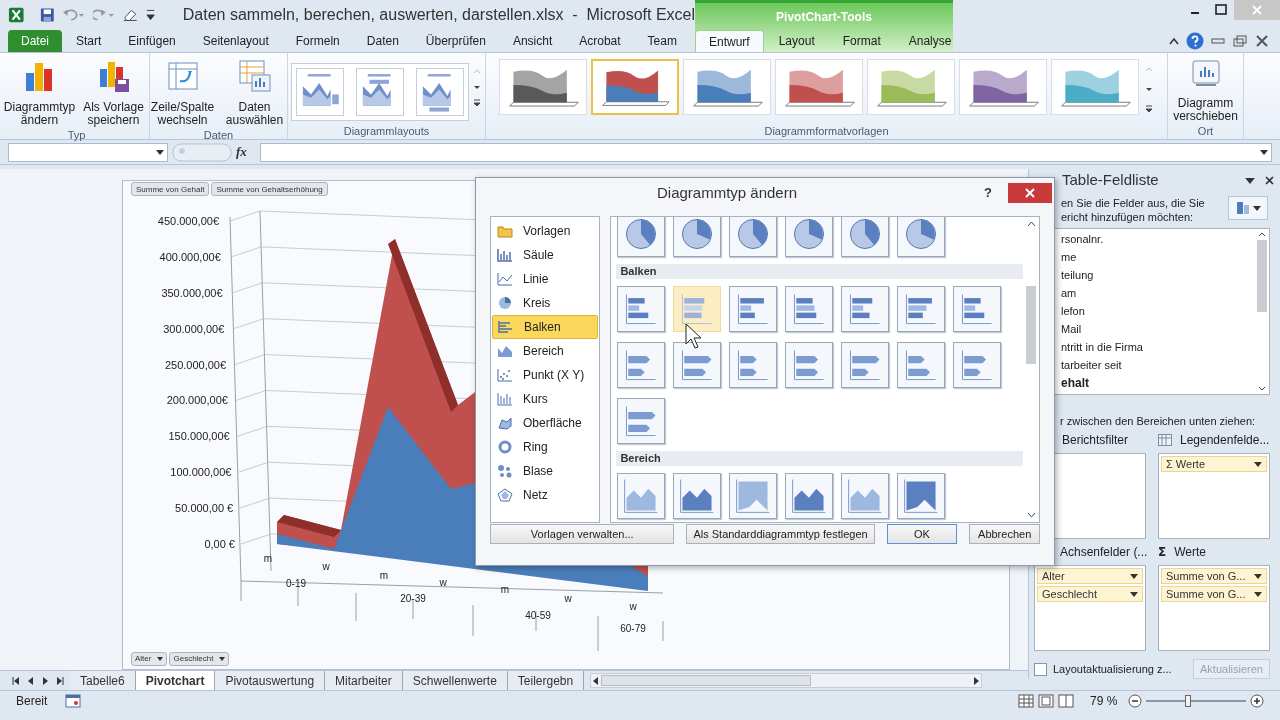 Image resolution: width=1280 pixels, height=720 pixels. What do you see at coordinates (317, 41) in the screenshot?
I see `ribbon-tab: Formeln` at bounding box center [317, 41].